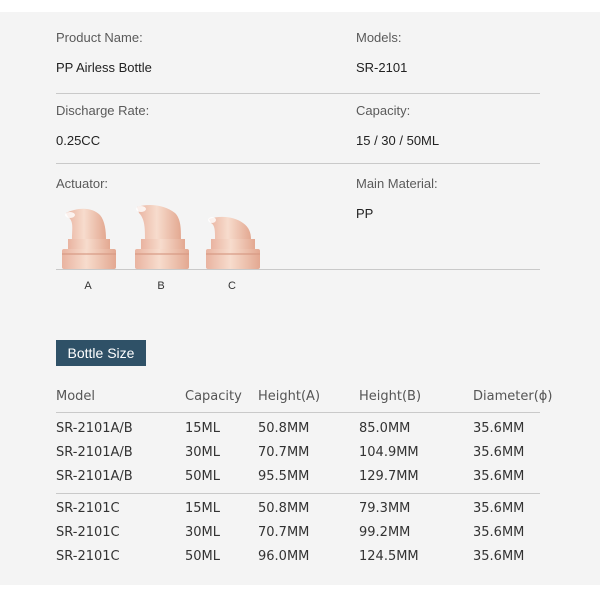  What do you see at coordinates (82, 183) in the screenshot?
I see `actuator-label: Actuator:` at bounding box center [82, 183].